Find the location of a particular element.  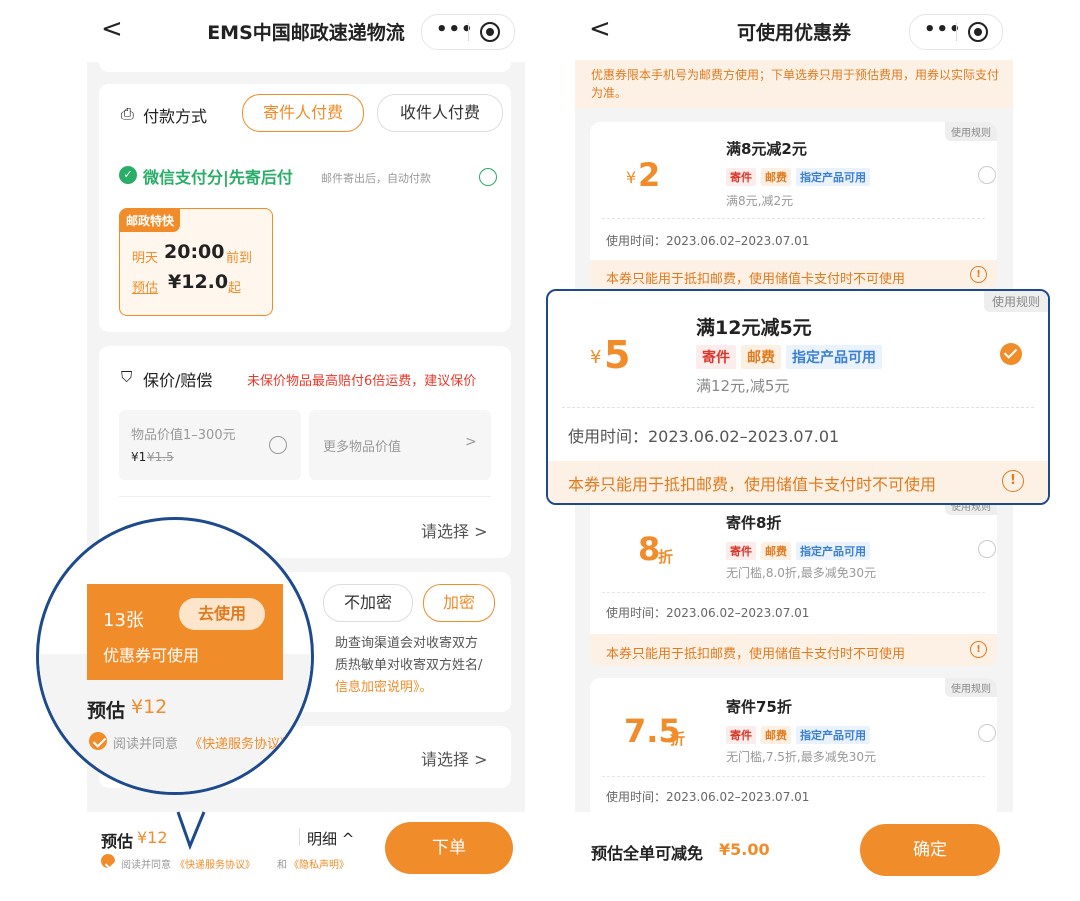

coupon-tag: 指定产品可用 is located at coordinates (833, 177).